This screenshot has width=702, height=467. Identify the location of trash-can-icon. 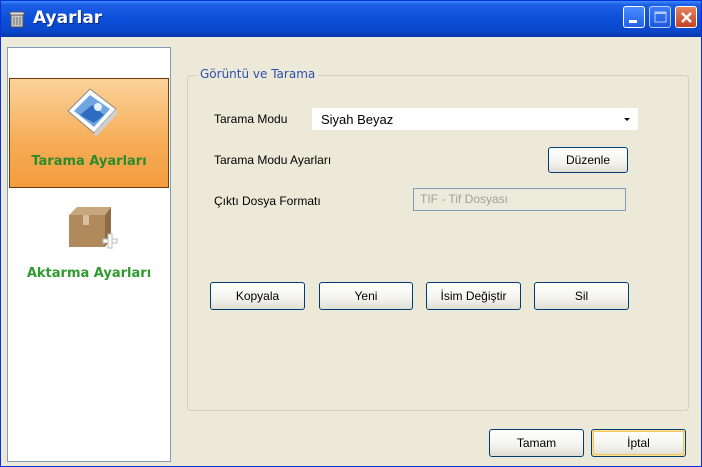
(17, 19).